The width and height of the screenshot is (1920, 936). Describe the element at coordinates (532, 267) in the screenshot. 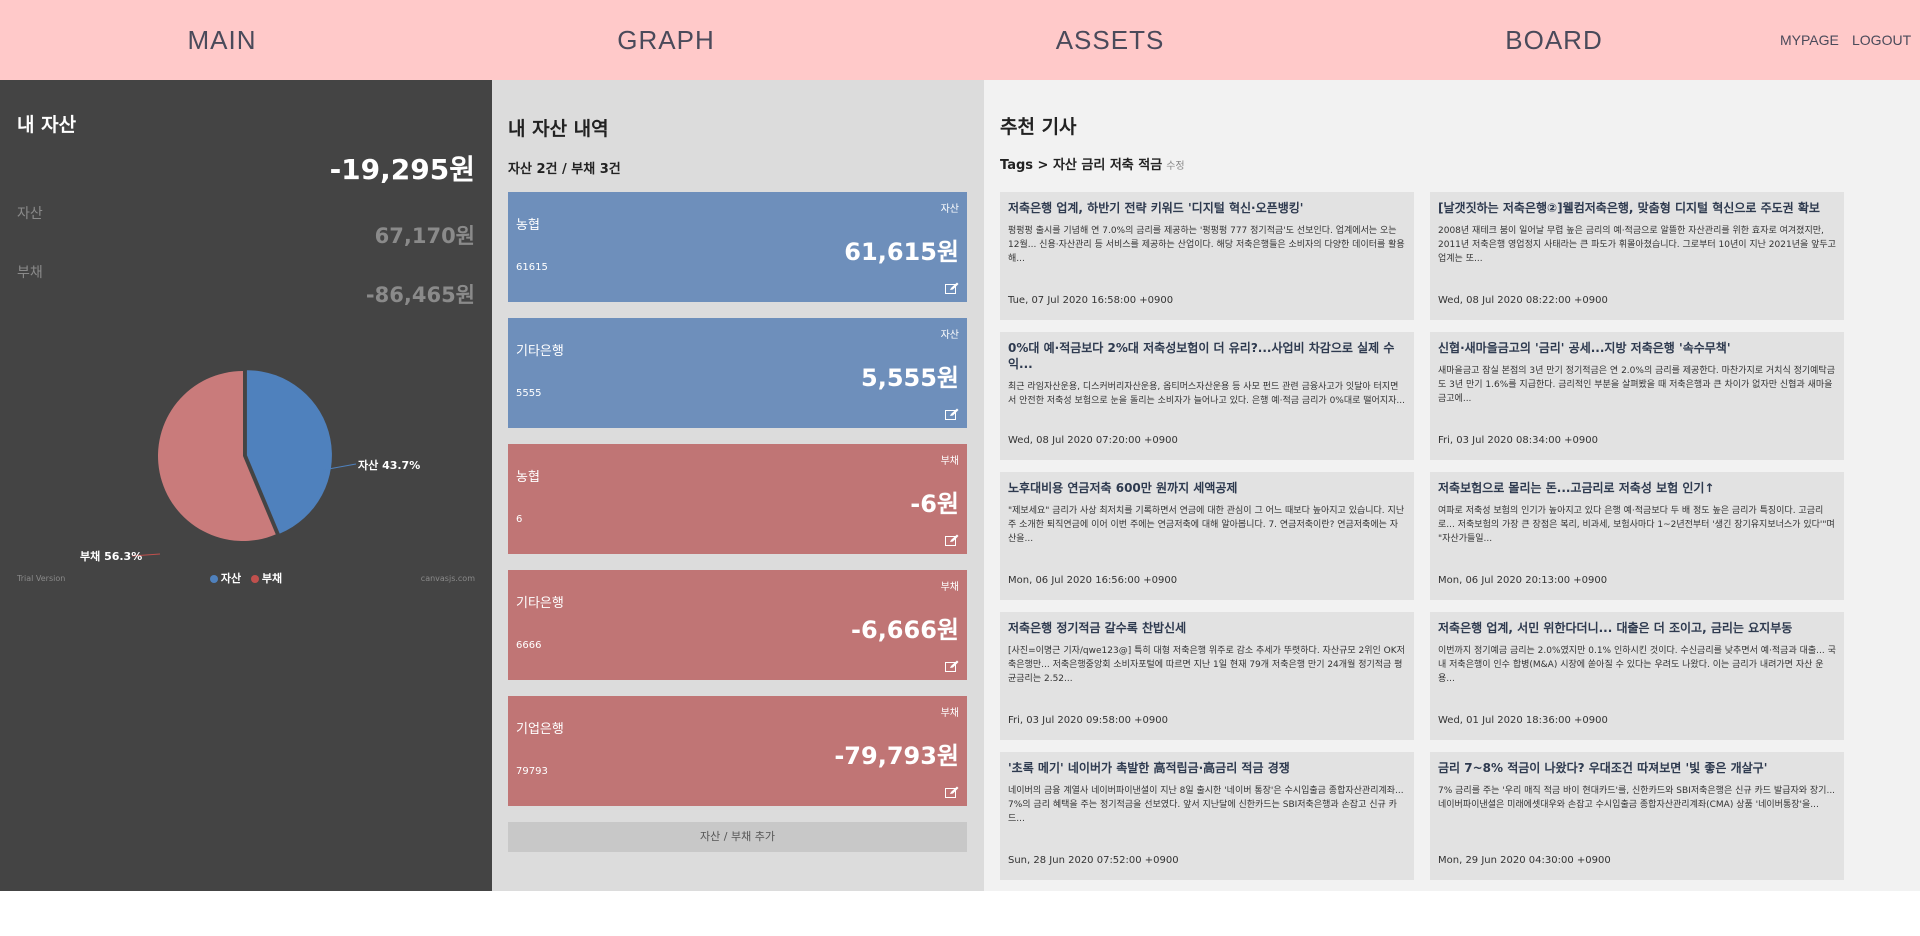

I see `card-raw-value: 61615` at that location.